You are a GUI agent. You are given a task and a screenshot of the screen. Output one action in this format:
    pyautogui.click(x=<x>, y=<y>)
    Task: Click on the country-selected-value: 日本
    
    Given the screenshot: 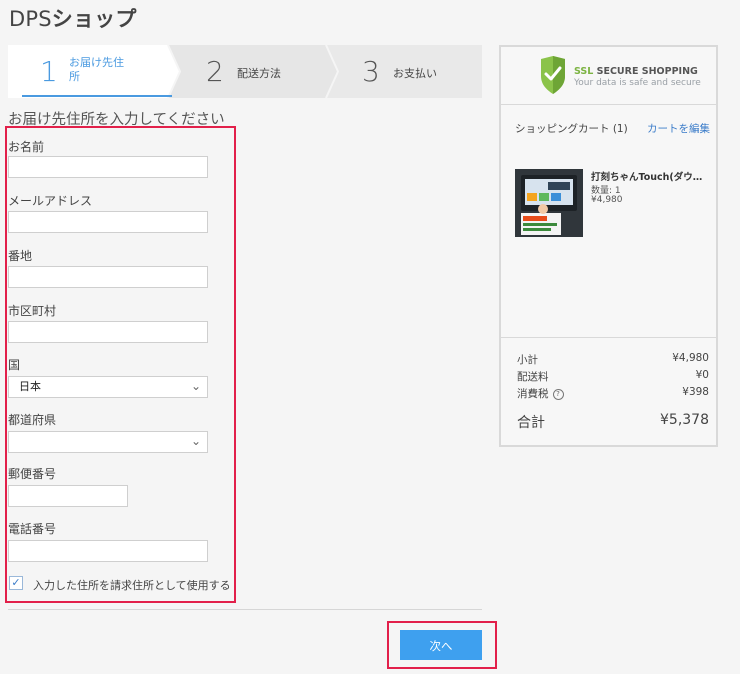 What is the action you would take?
    pyautogui.click(x=30, y=386)
    